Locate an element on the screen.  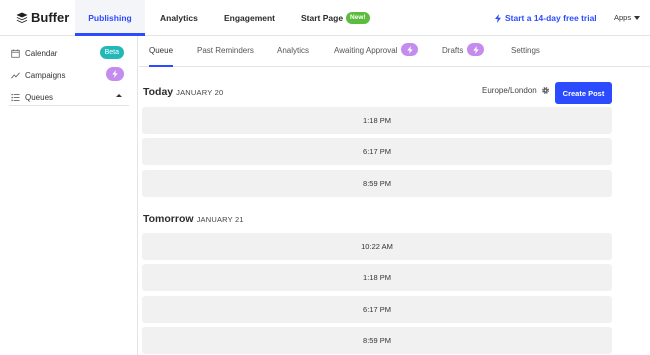
new-badge: New! is located at coordinates (358, 17).